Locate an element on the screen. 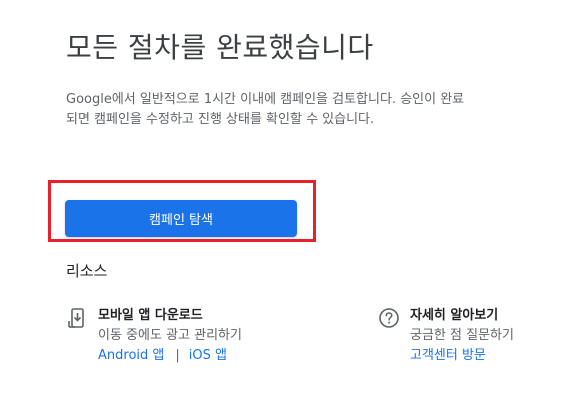  learn-more-text: 자세히 알아보기 궁금한 점 질문하기 고객센터 방문 is located at coordinates (462, 336).